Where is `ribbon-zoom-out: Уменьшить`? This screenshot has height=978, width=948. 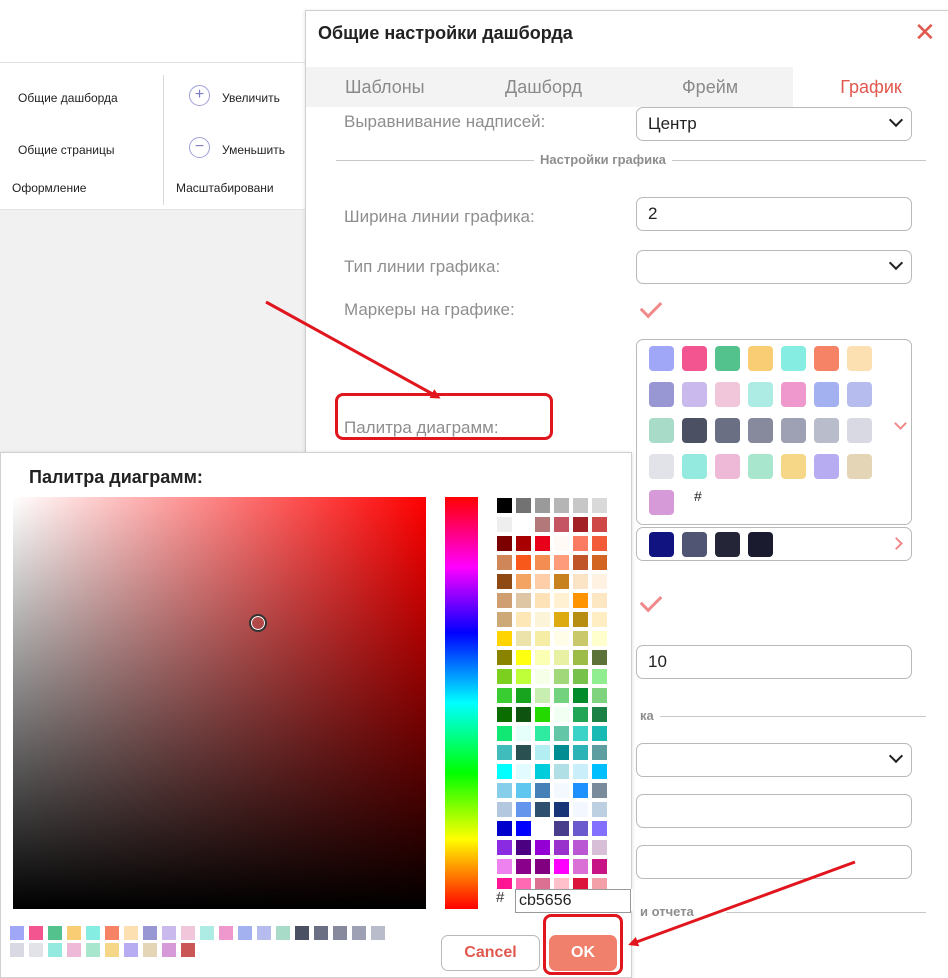
ribbon-zoom-out: Уменьшить is located at coordinates (253, 150).